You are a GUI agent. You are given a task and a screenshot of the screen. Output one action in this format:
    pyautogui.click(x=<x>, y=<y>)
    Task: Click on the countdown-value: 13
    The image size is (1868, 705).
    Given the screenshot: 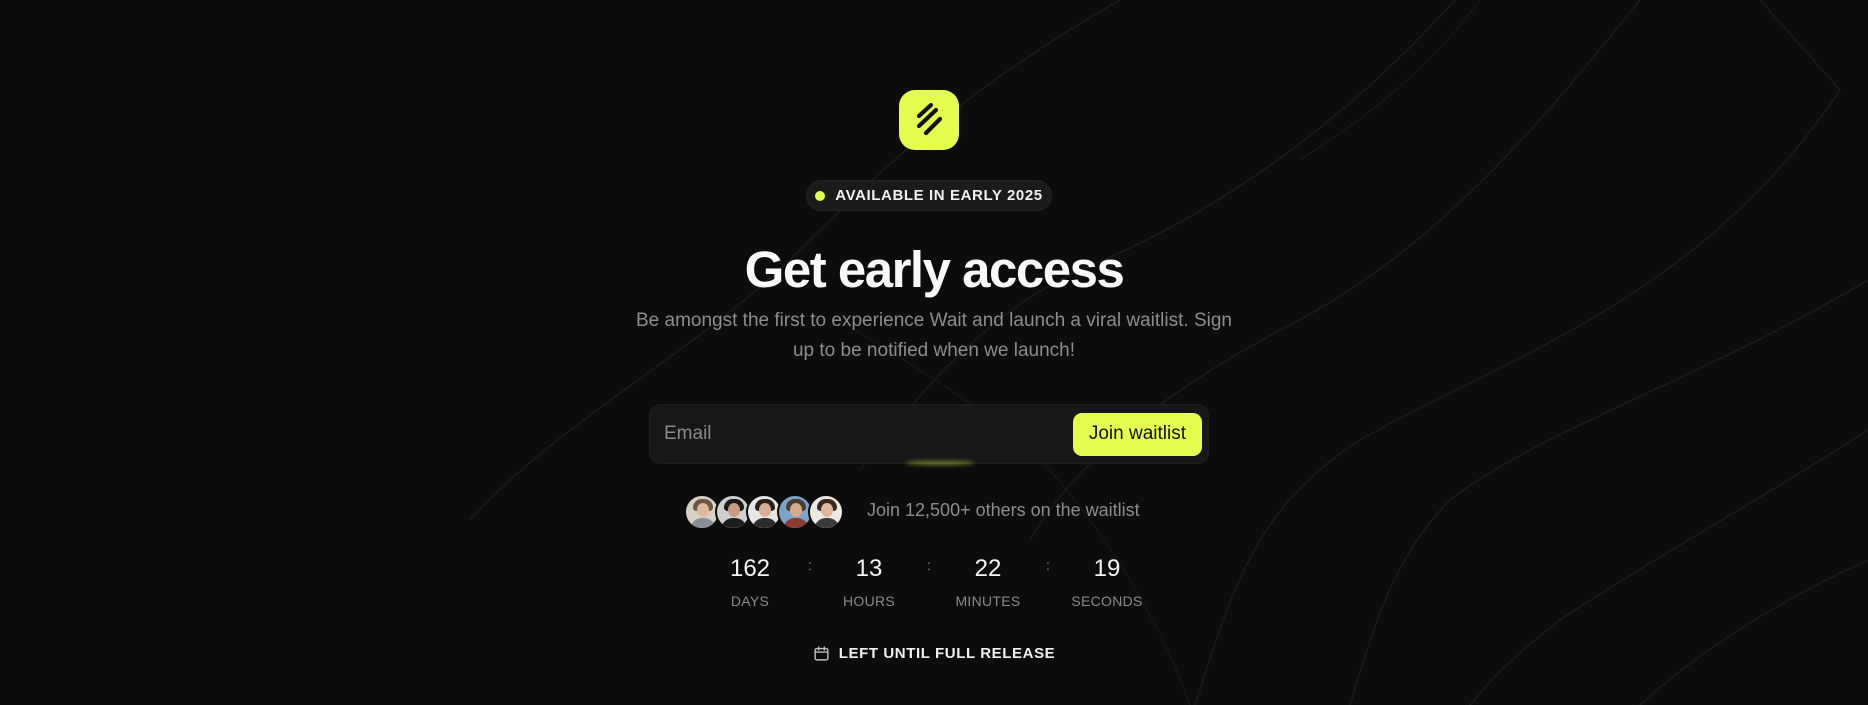 What is the action you would take?
    pyautogui.click(x=869, y=568)
    